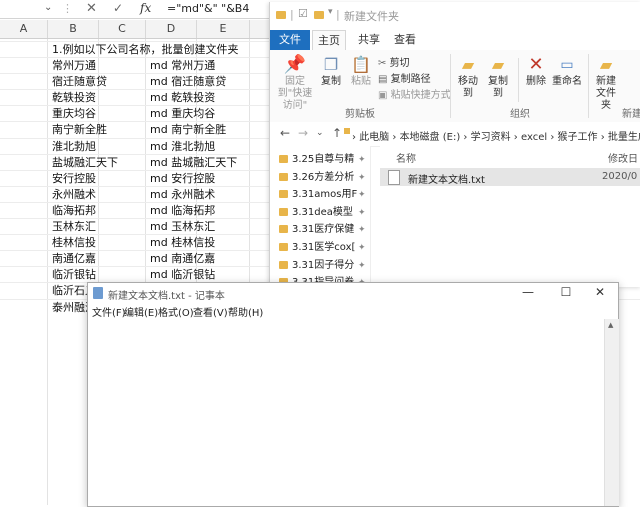 Image resolution: width=640 pixels, height=507 pixels. Describe the element at coordinates (624, 137) in the screenshot. I see `breadcrumb-item: 批量生成` at that location.